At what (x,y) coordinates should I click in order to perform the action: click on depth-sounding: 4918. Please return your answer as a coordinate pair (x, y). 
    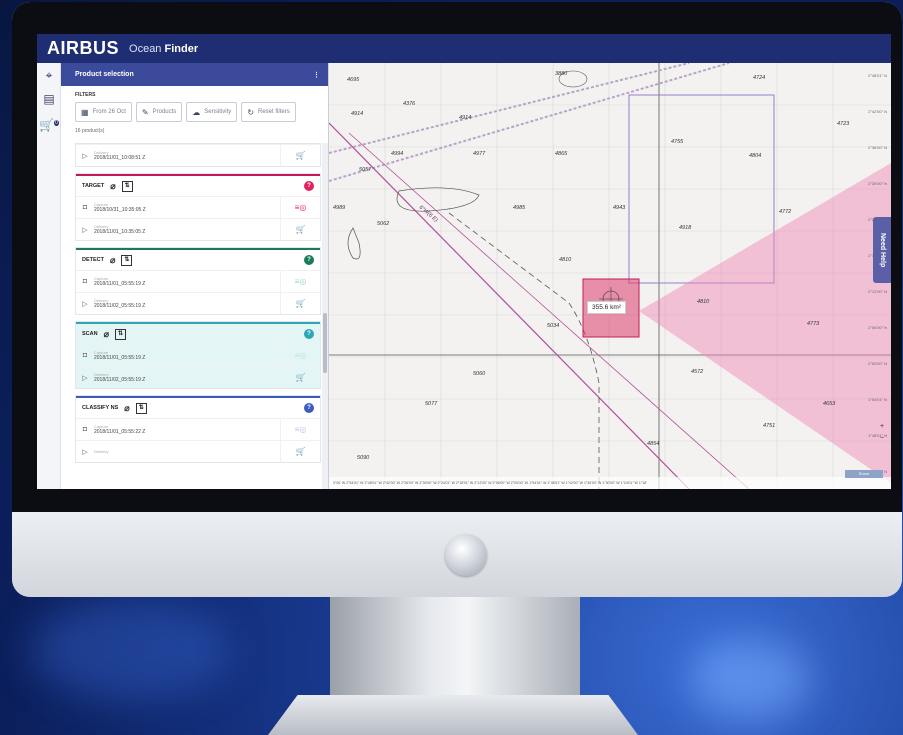
    Looking at the image, I should click on (685, 228).